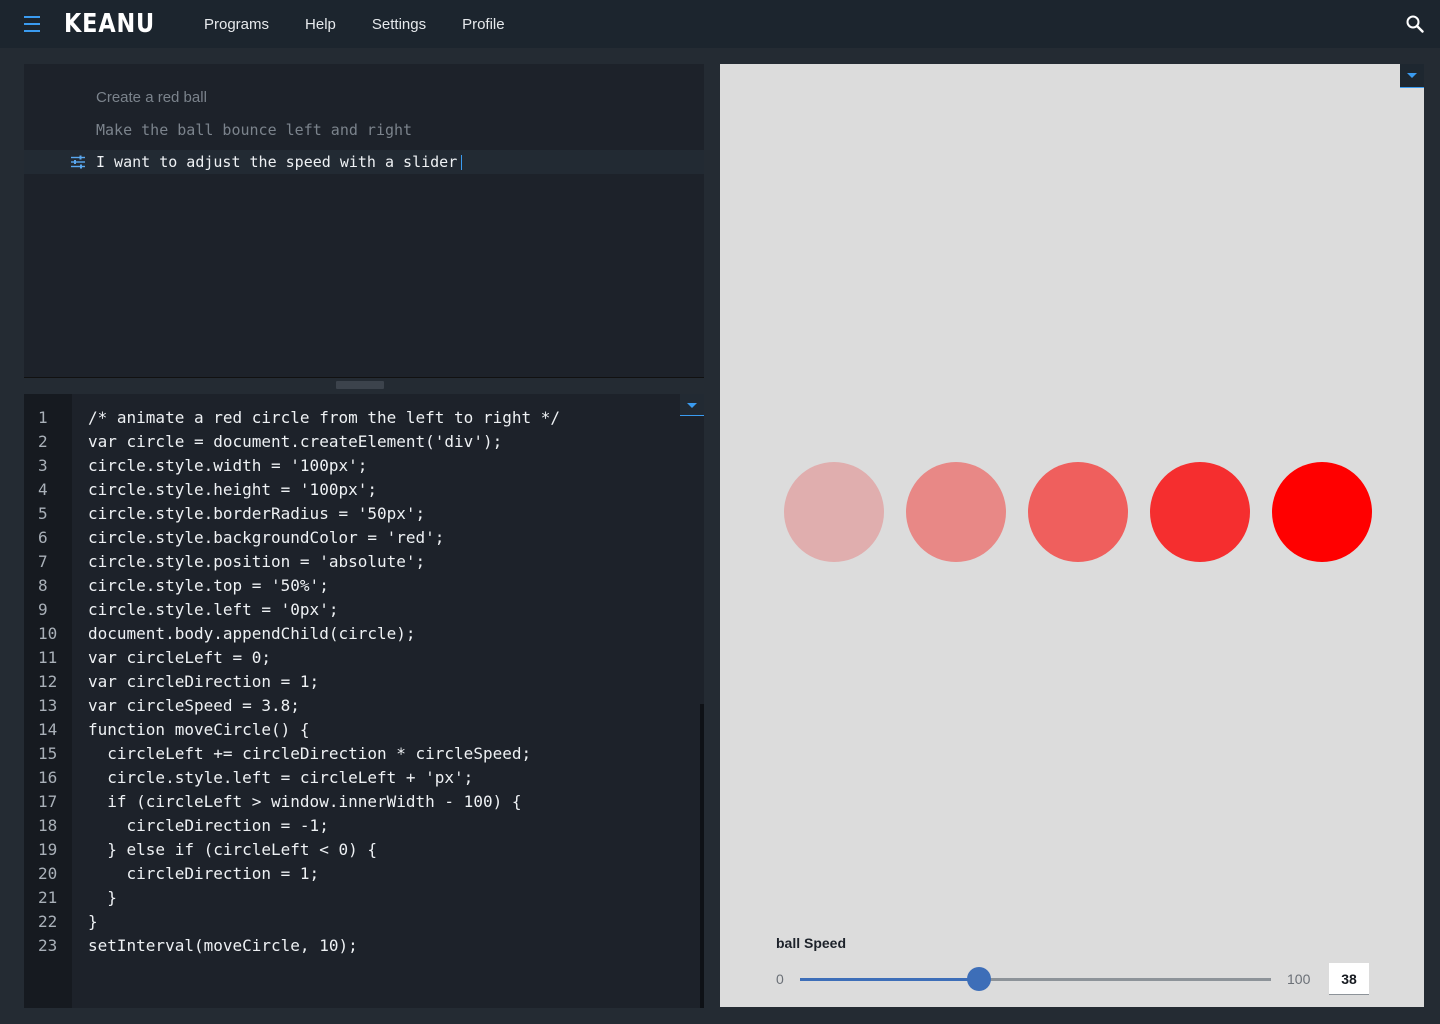 This screenshot has width=1440, height=1024. What do you see at coordinates (48, 753) in the screenshot?
I see `line-number: 15` at bounding box center [48, 753].